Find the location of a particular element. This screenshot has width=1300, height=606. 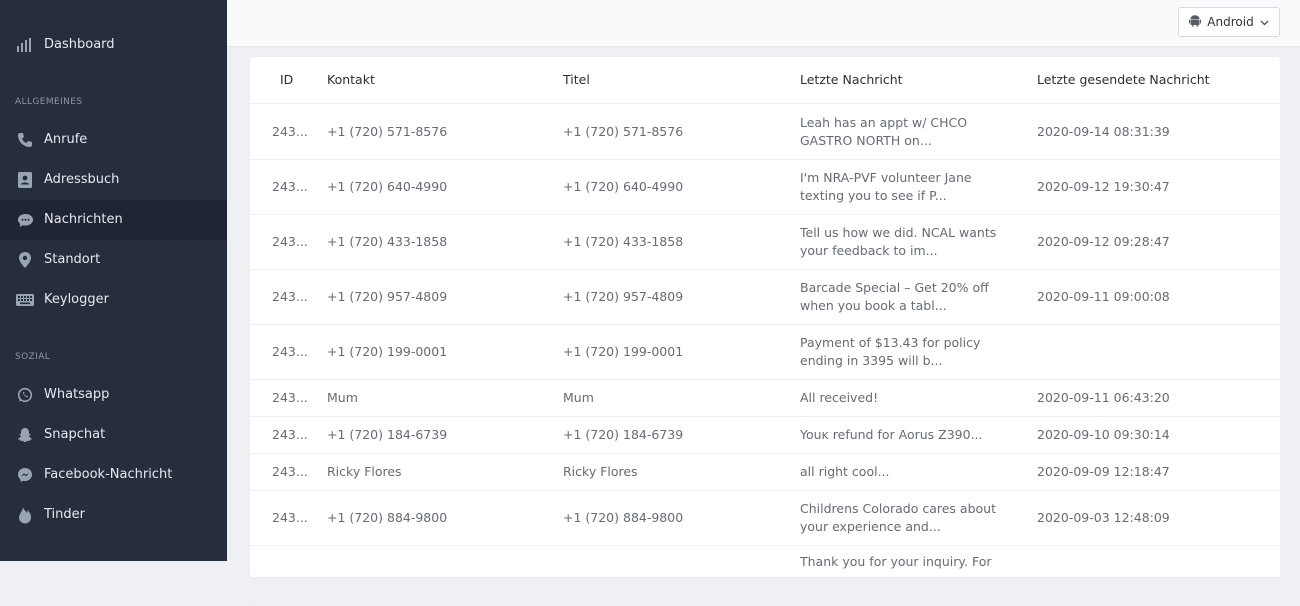

keyboard-icon is located at coordinates (25, 300).